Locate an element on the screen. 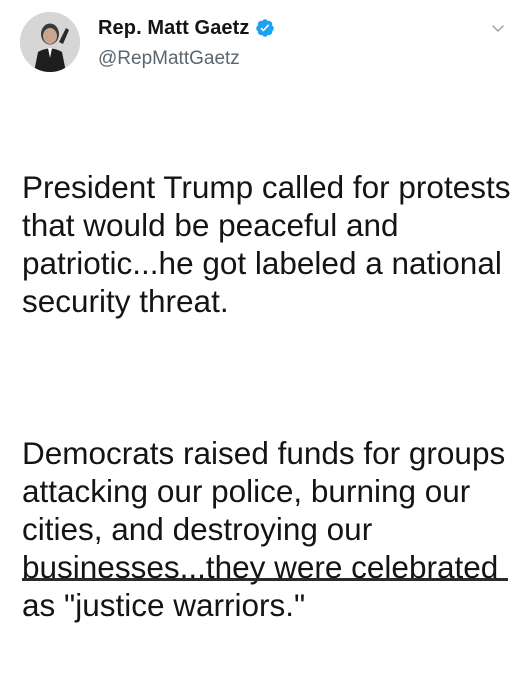 This screenshot has height=700, width=526. author-block: Rep. Matt Gaetz @RepMattGaetz is located at coordinates (186, 42).